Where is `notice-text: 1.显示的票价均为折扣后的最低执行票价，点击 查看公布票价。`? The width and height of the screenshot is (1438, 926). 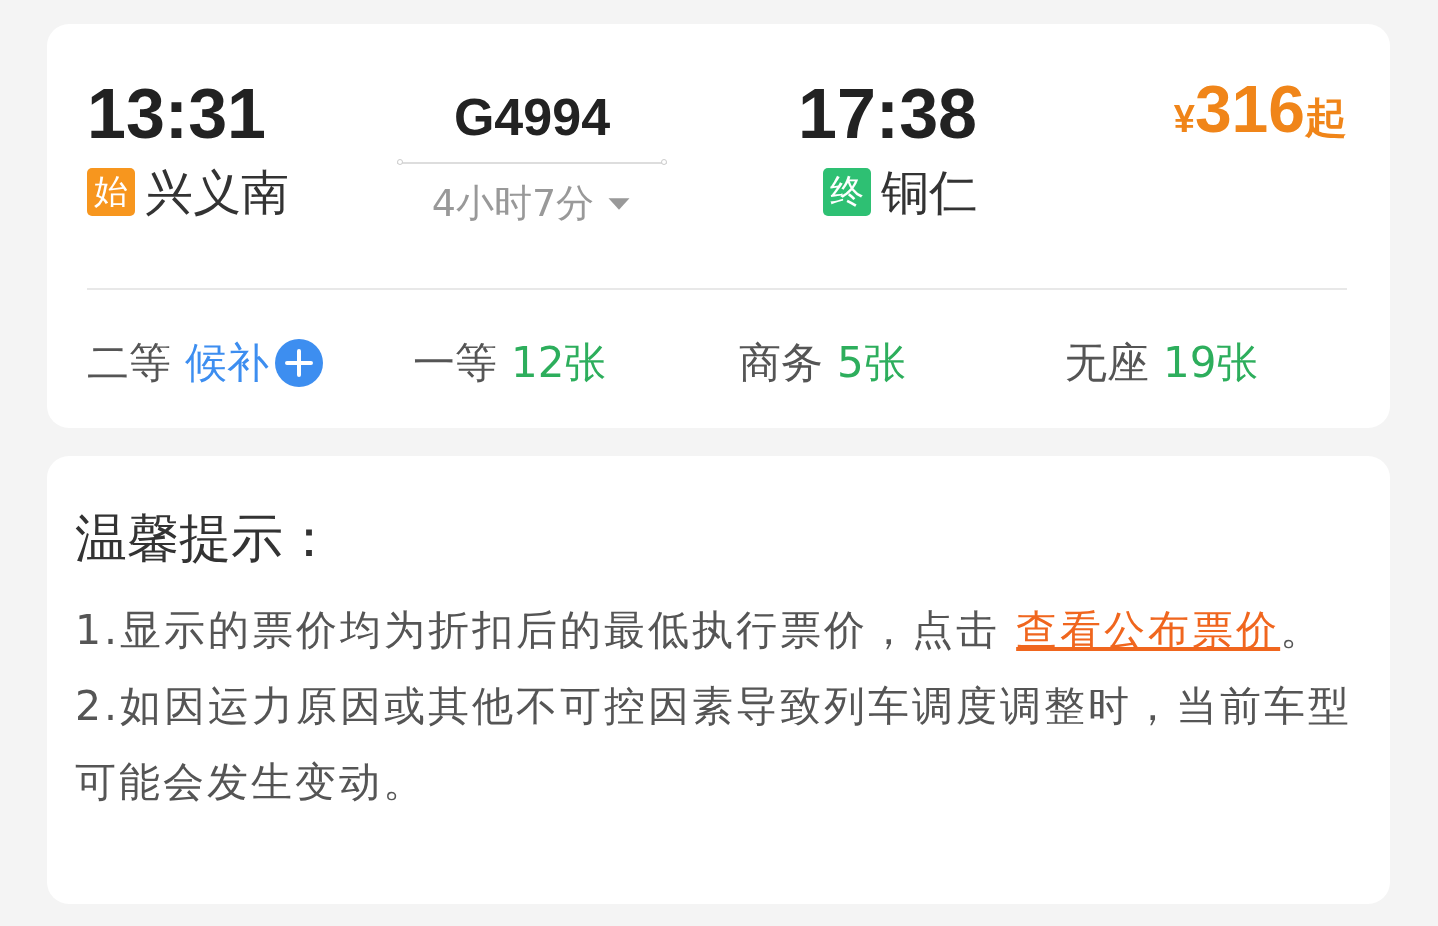
notice-text: 1.显示的票价均为折扣后的最低执行票价，点击 查看公布票价。 is located at coordinates (700, 630).